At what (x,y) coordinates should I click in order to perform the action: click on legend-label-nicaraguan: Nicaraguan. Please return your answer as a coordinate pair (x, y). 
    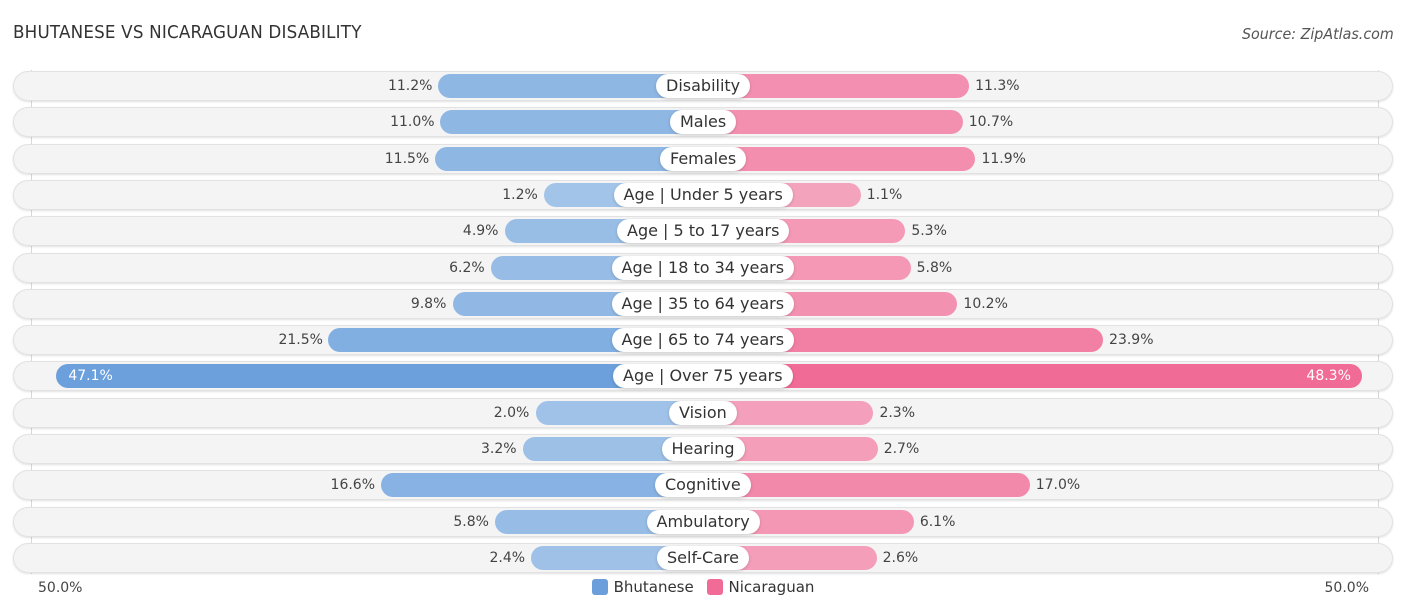
    Looking at the image, I should click on (771, 587).